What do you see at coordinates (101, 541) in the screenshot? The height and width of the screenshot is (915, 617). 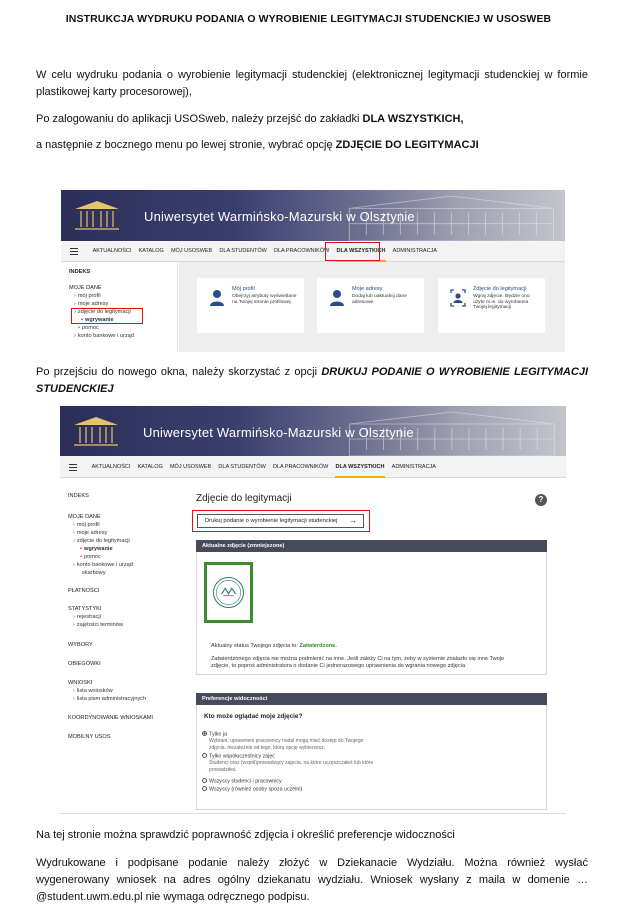 I see `menu-link-zdjecie: › zdjęcie do legitymacji` at bounding box center [101, 541].